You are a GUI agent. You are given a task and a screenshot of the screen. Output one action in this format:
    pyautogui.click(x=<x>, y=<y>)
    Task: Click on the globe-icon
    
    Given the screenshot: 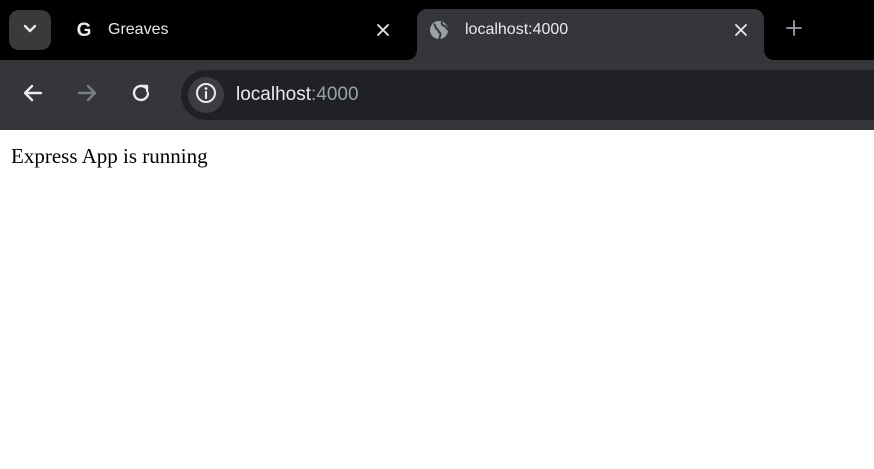 What is the action you would take?
    pyautogui.click(x=439, y=30)
    